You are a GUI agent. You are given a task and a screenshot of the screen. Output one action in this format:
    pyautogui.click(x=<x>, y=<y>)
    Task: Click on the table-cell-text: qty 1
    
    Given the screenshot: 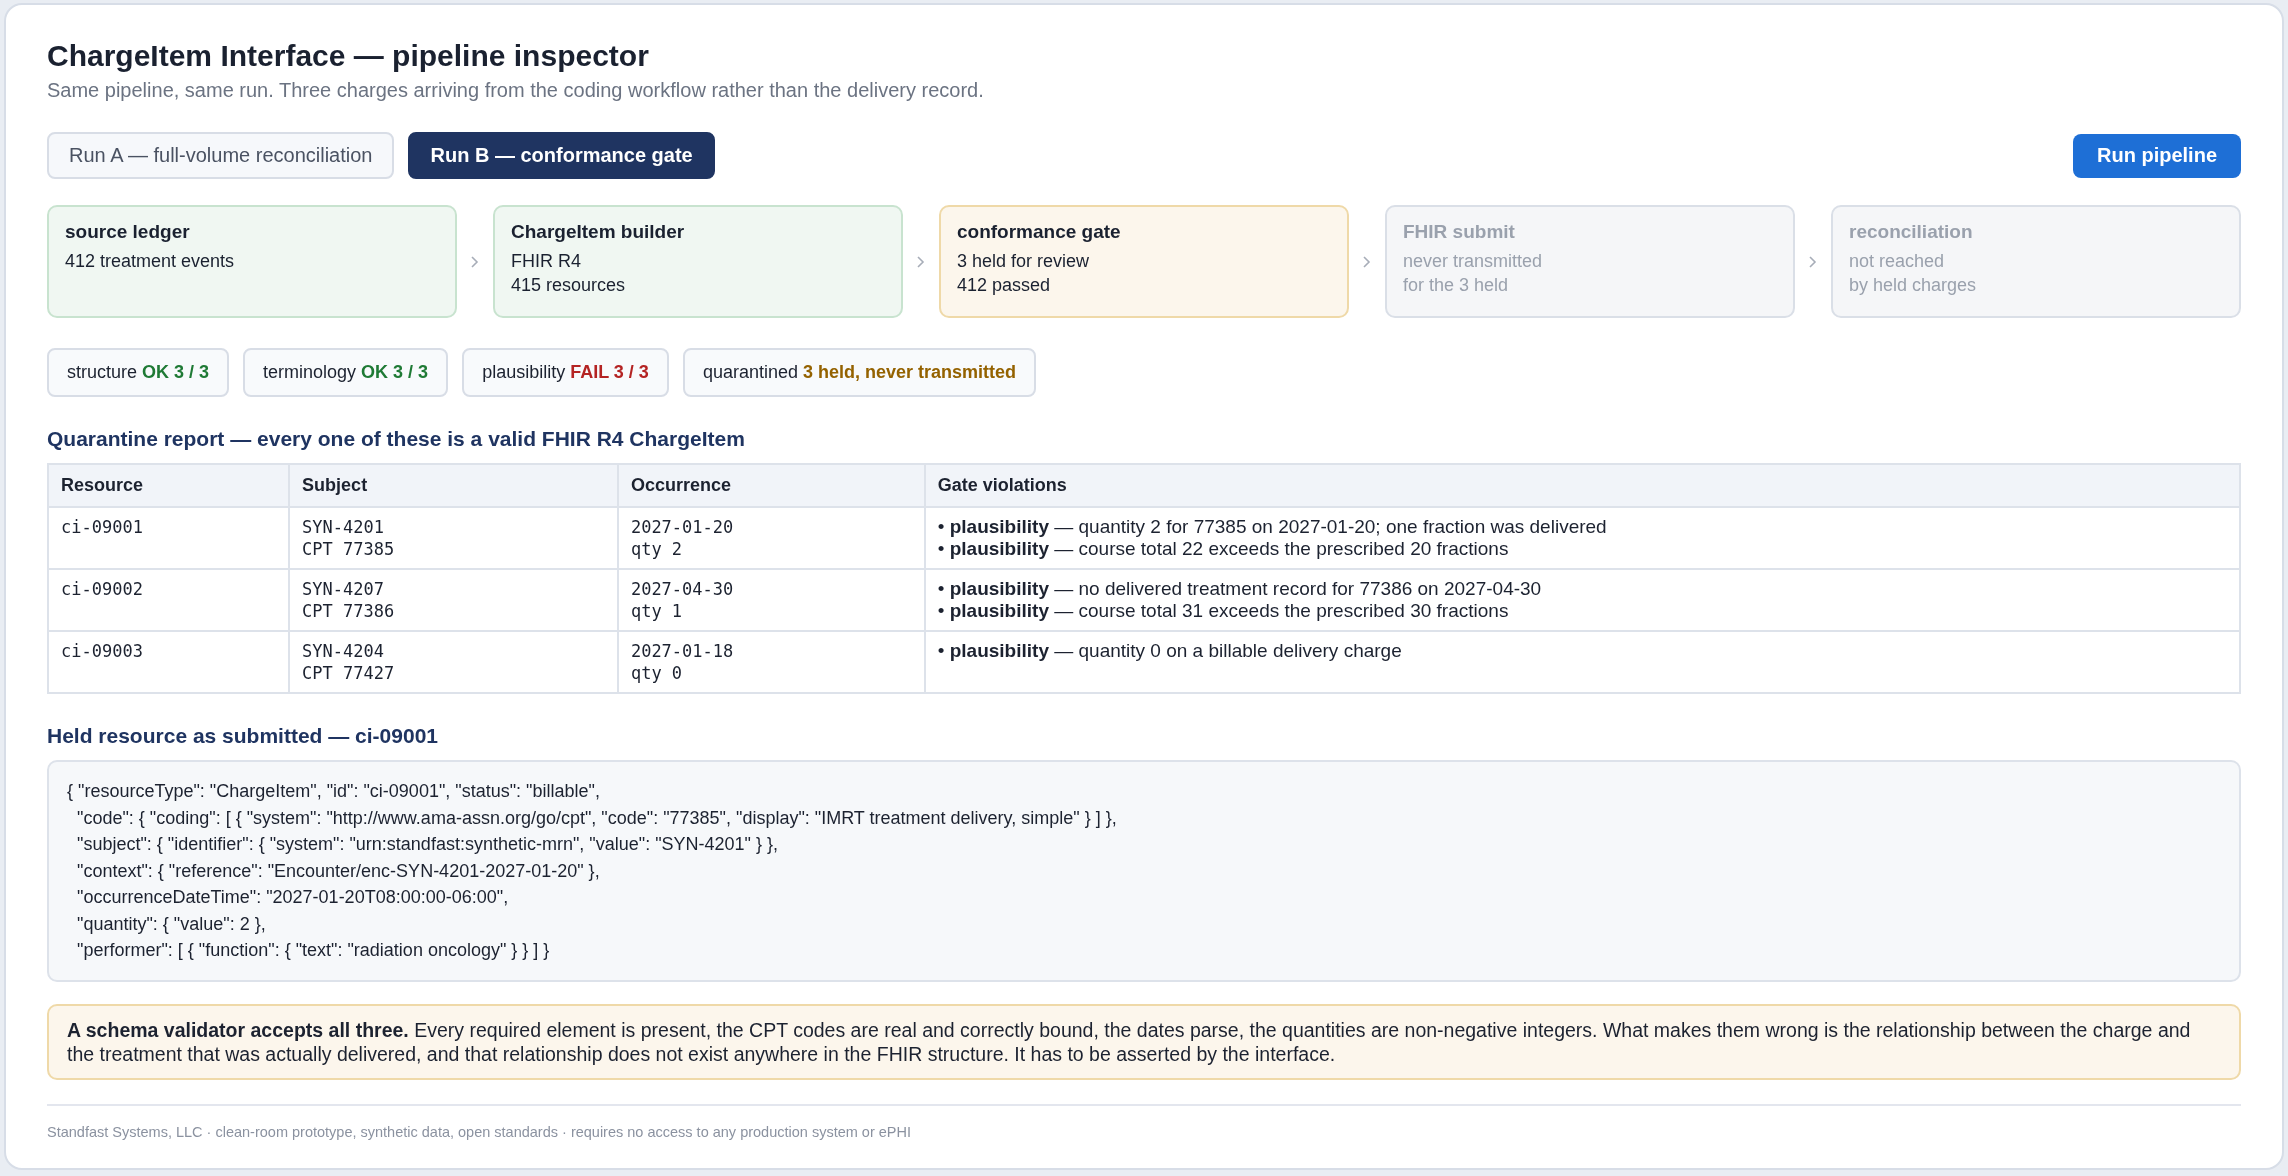 What is the action you would take?
    pyautogui.click(x=657, y=611)
    